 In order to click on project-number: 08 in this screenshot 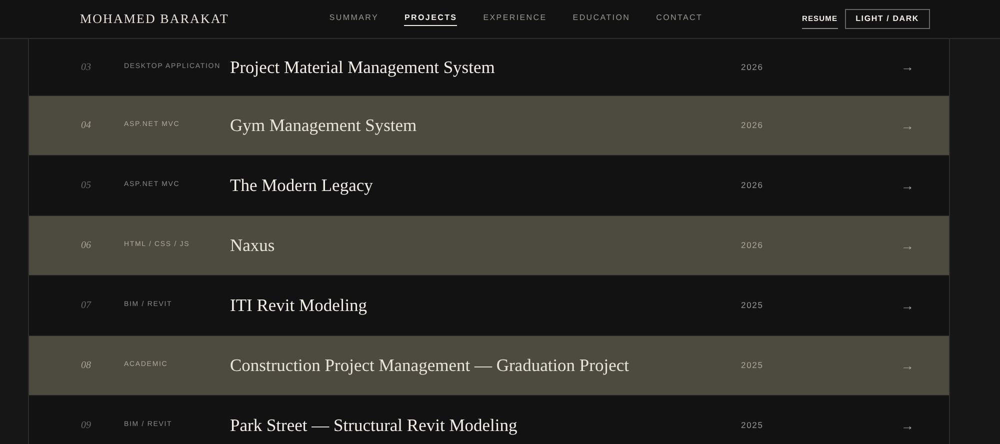, I will do `click(86, 366)`.